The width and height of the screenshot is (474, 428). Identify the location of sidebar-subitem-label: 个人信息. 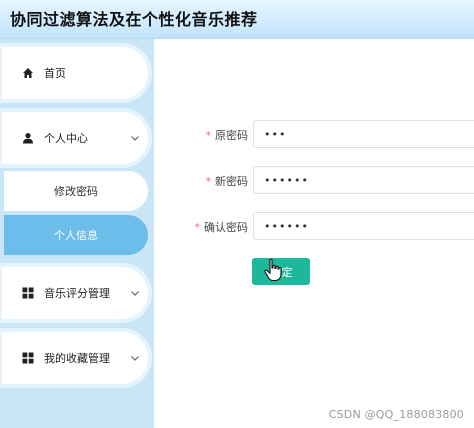
(76, 235).